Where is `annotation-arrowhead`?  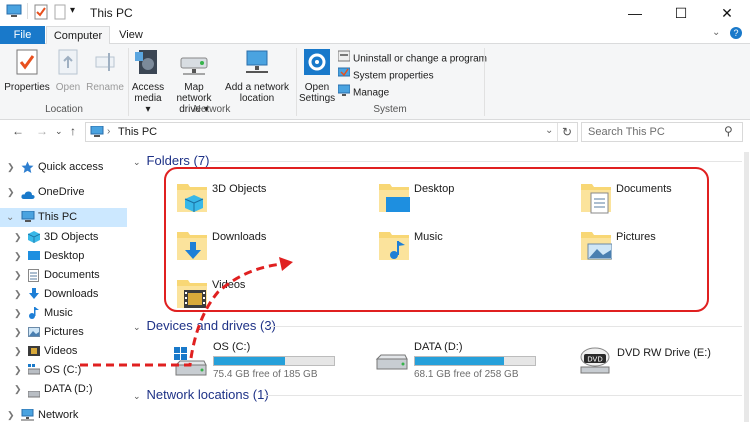
annotation-arrowhead is located at coordinates (286, 264).